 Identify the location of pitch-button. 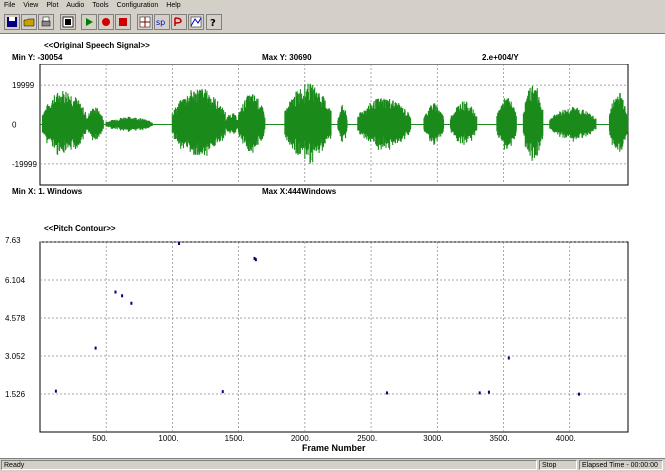
(179, 22).